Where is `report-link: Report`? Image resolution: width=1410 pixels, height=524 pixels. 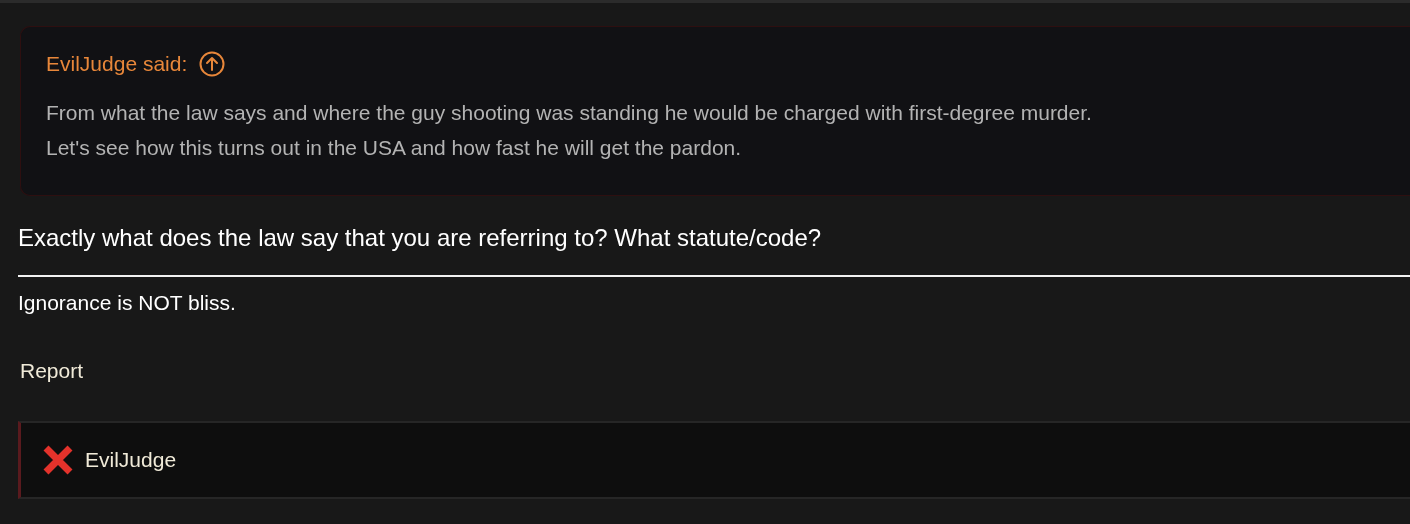
report-link: Report is located at coordinates (52, 371).